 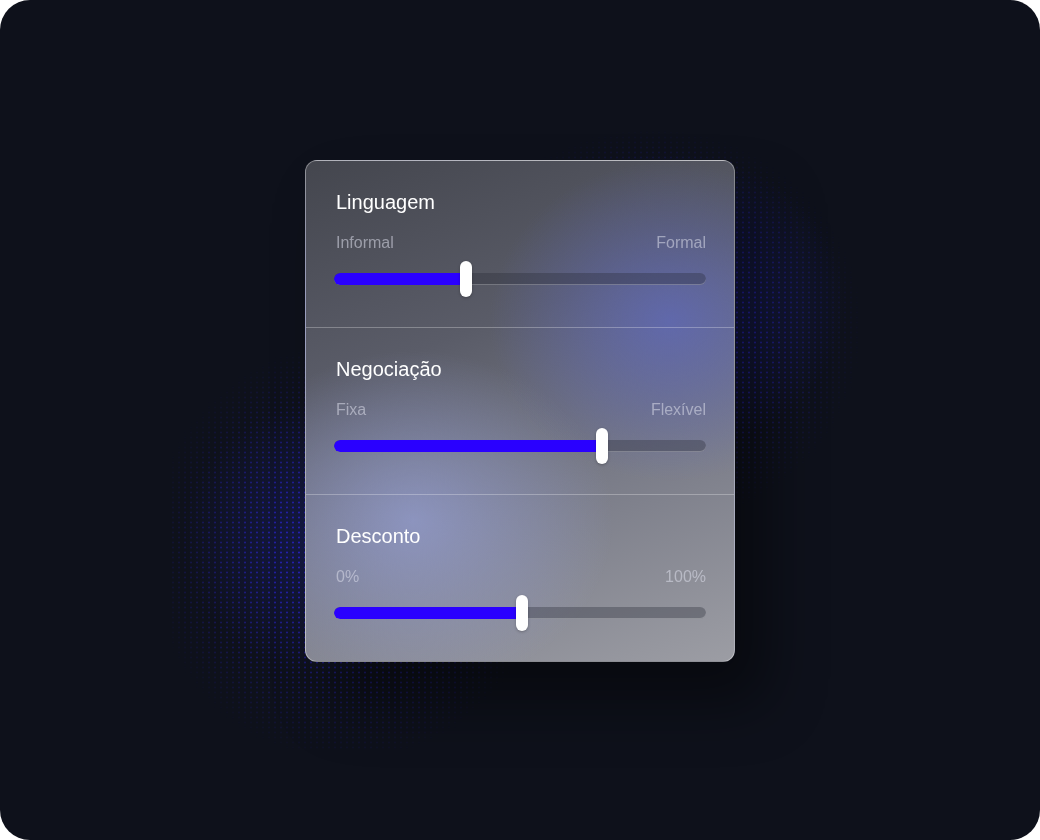 What do you see at coordinates (681, 243) in the screenshot?
I see `max-label: Formal` at bounding box center [681, 243].